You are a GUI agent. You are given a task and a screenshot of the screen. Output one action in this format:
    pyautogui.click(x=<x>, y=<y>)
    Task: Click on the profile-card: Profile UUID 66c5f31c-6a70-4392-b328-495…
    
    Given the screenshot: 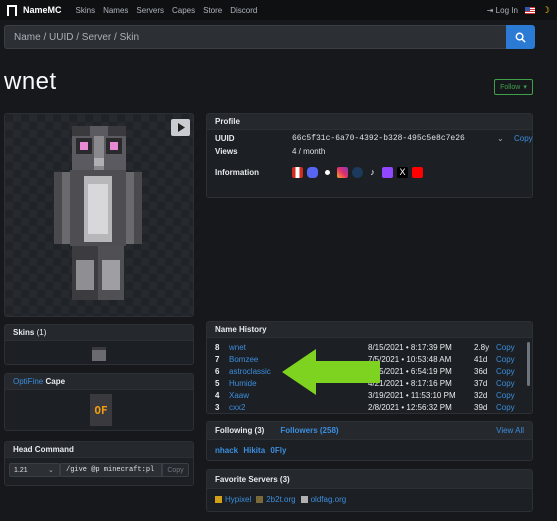 What is the action you would take?
    pyautogui.click(x=369, y=155)
    